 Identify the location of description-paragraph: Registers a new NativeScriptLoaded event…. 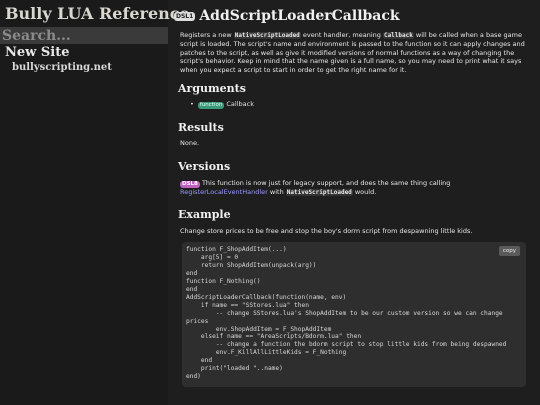
(352, 52).